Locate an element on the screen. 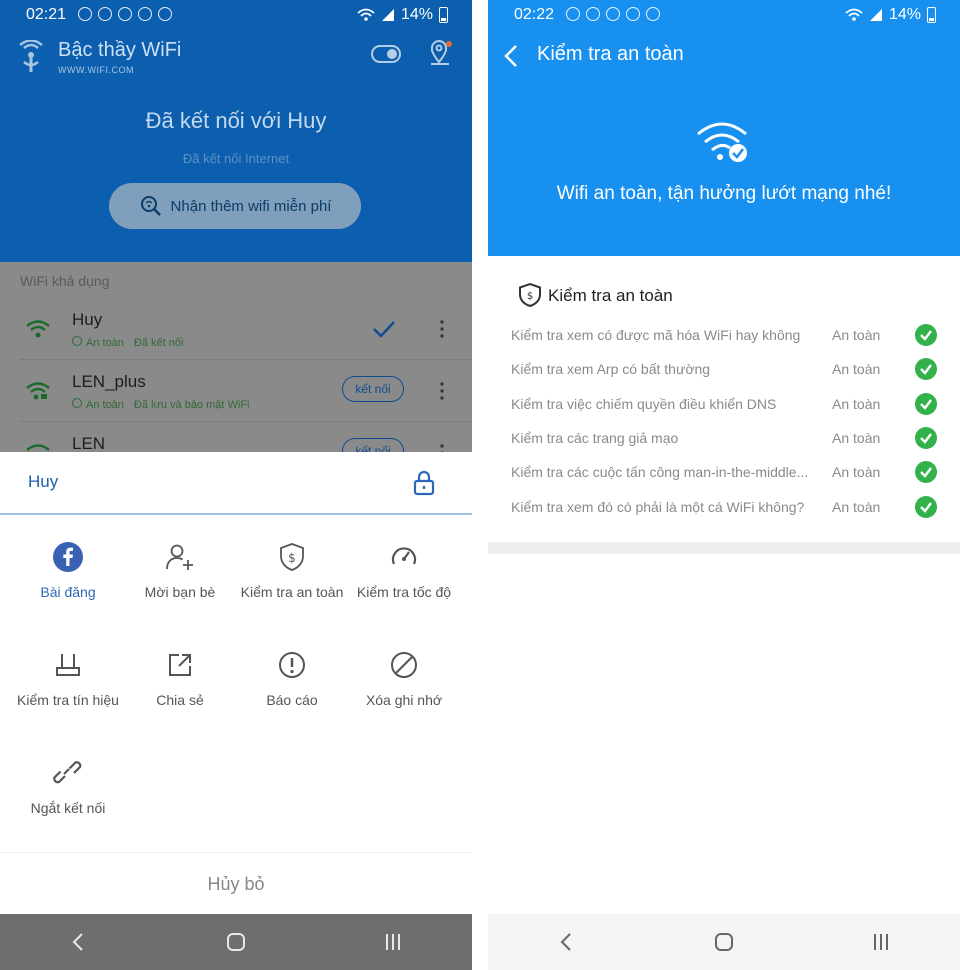 Image resolution: width=960 pixels, height=970 pixels. add-user-icon is located at coordinates (179, 557).